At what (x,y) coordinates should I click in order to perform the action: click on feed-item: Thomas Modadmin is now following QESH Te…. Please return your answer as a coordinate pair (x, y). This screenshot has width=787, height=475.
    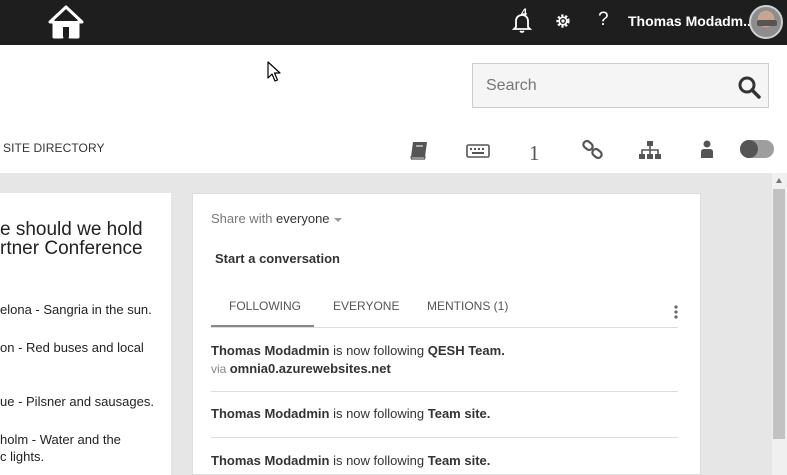
    Looking at the image, I should click on (358, 350).